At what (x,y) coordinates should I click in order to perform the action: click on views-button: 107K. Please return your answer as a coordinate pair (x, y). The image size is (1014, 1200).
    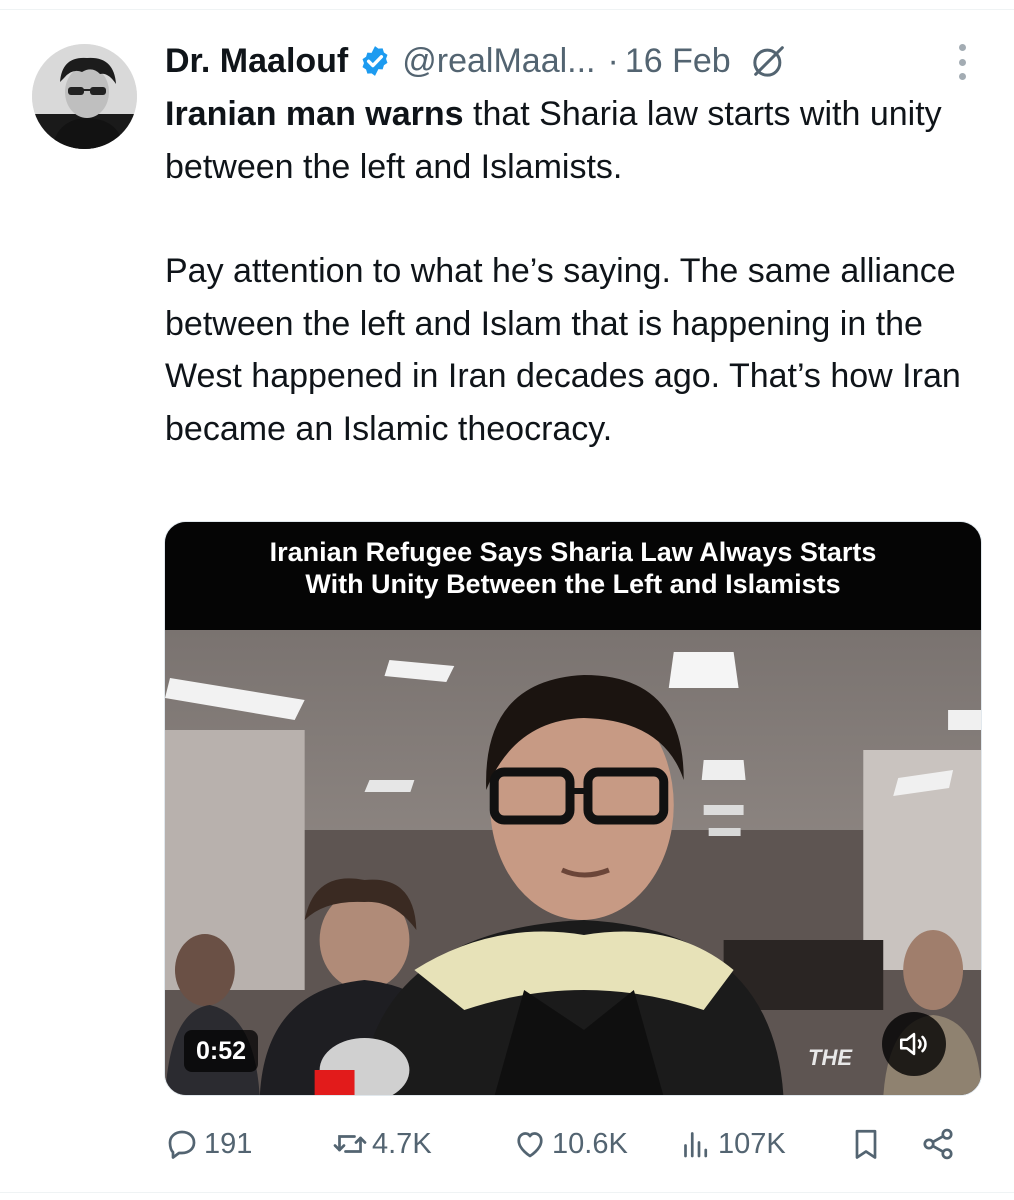
    Looking at the image, I should click on (732, 1144).